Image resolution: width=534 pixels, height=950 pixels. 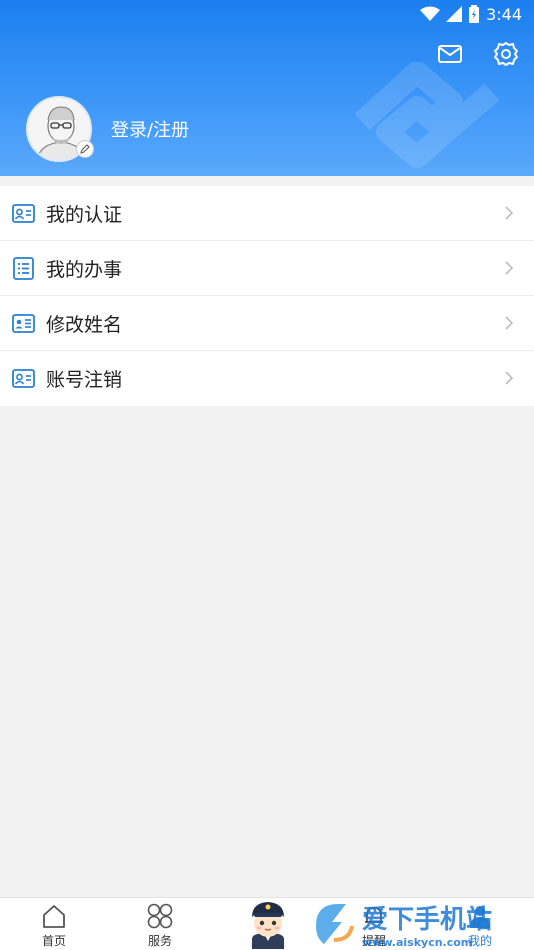 I want to click on menu-item-my-affairs: 我的办事, so click(x=267, y=268).